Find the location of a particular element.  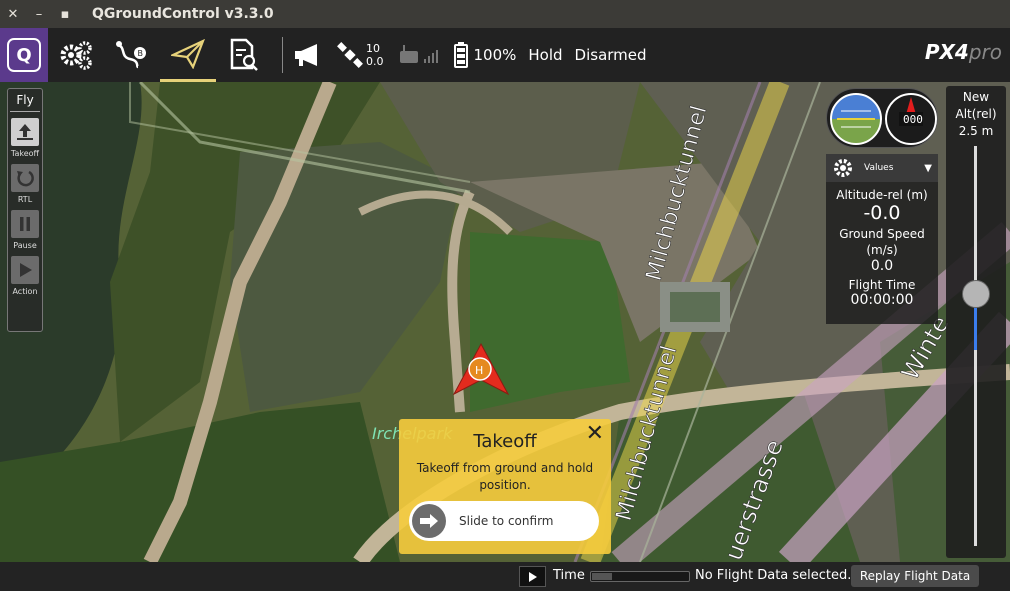

qgc-logo-button: Q is located at coordinates (24, 55).